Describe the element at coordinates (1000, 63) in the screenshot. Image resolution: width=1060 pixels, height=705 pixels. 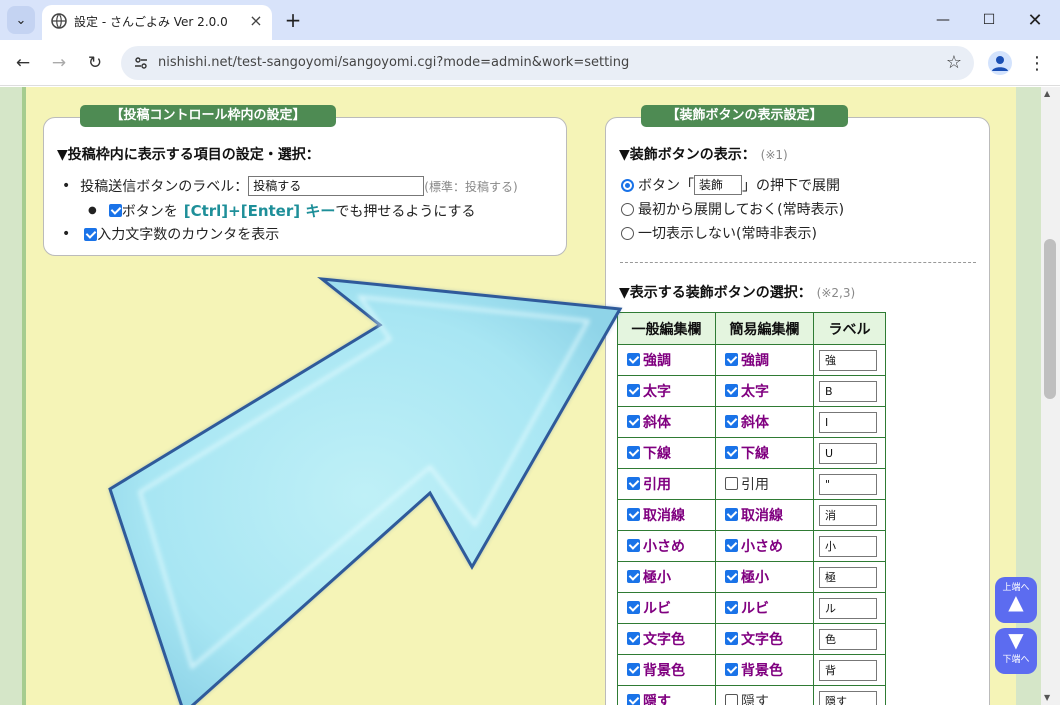
I see `profile-avatar` at that location.